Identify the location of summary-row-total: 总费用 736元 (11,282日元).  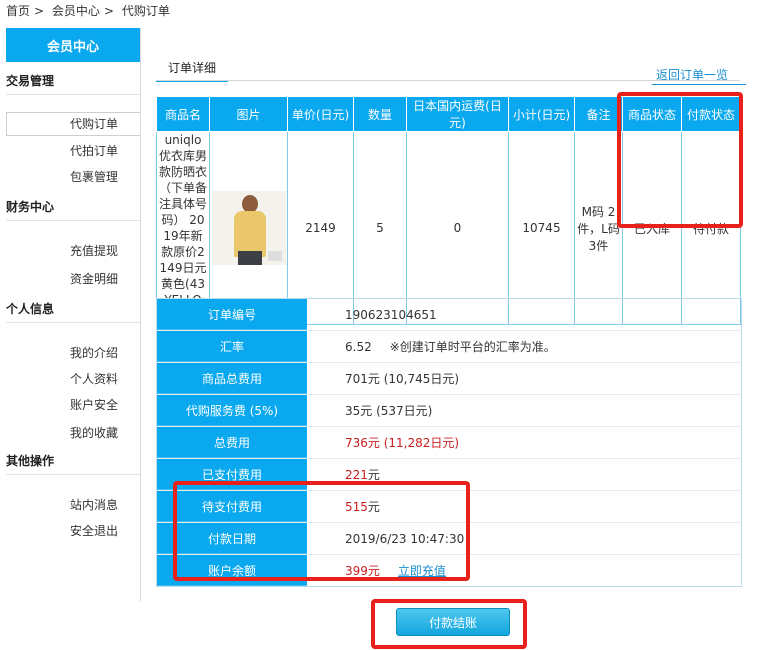
(449, 443).